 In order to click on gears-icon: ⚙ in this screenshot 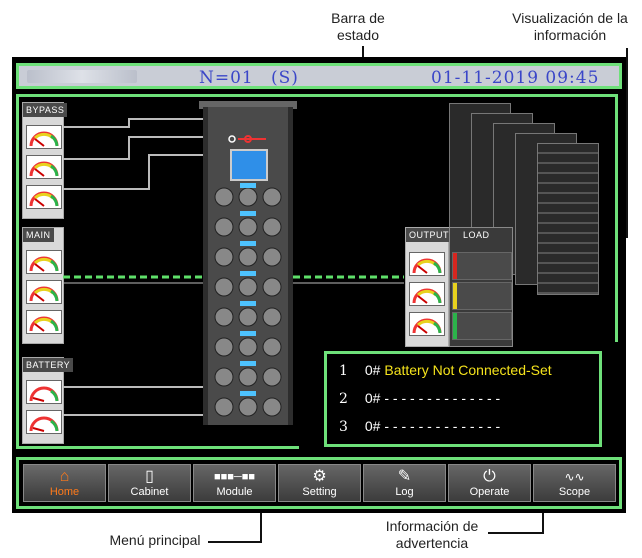, I will do `click(319, 476)`.